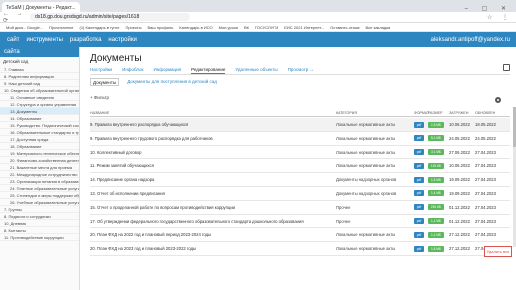  What do you see at coordinates (39, 104) in the screenshot?
I see `sidebar-item: 12. Структура и органы управления` at bounding box center [39, 104].